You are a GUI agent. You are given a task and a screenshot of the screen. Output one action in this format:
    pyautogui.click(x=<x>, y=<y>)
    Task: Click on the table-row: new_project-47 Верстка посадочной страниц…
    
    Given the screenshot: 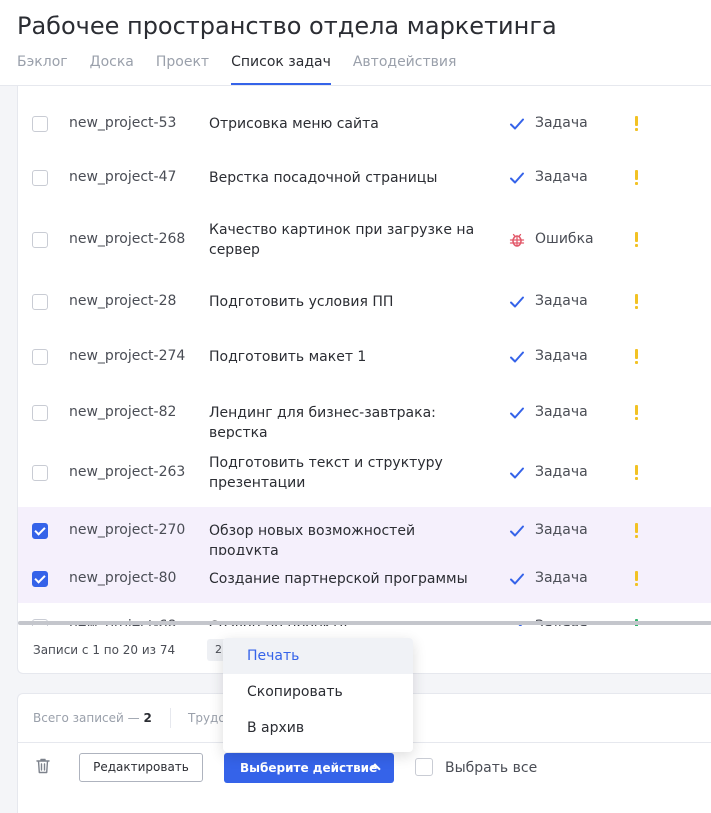 What is the action you would take?
    pyautogui.click(x=364, y=178)
    